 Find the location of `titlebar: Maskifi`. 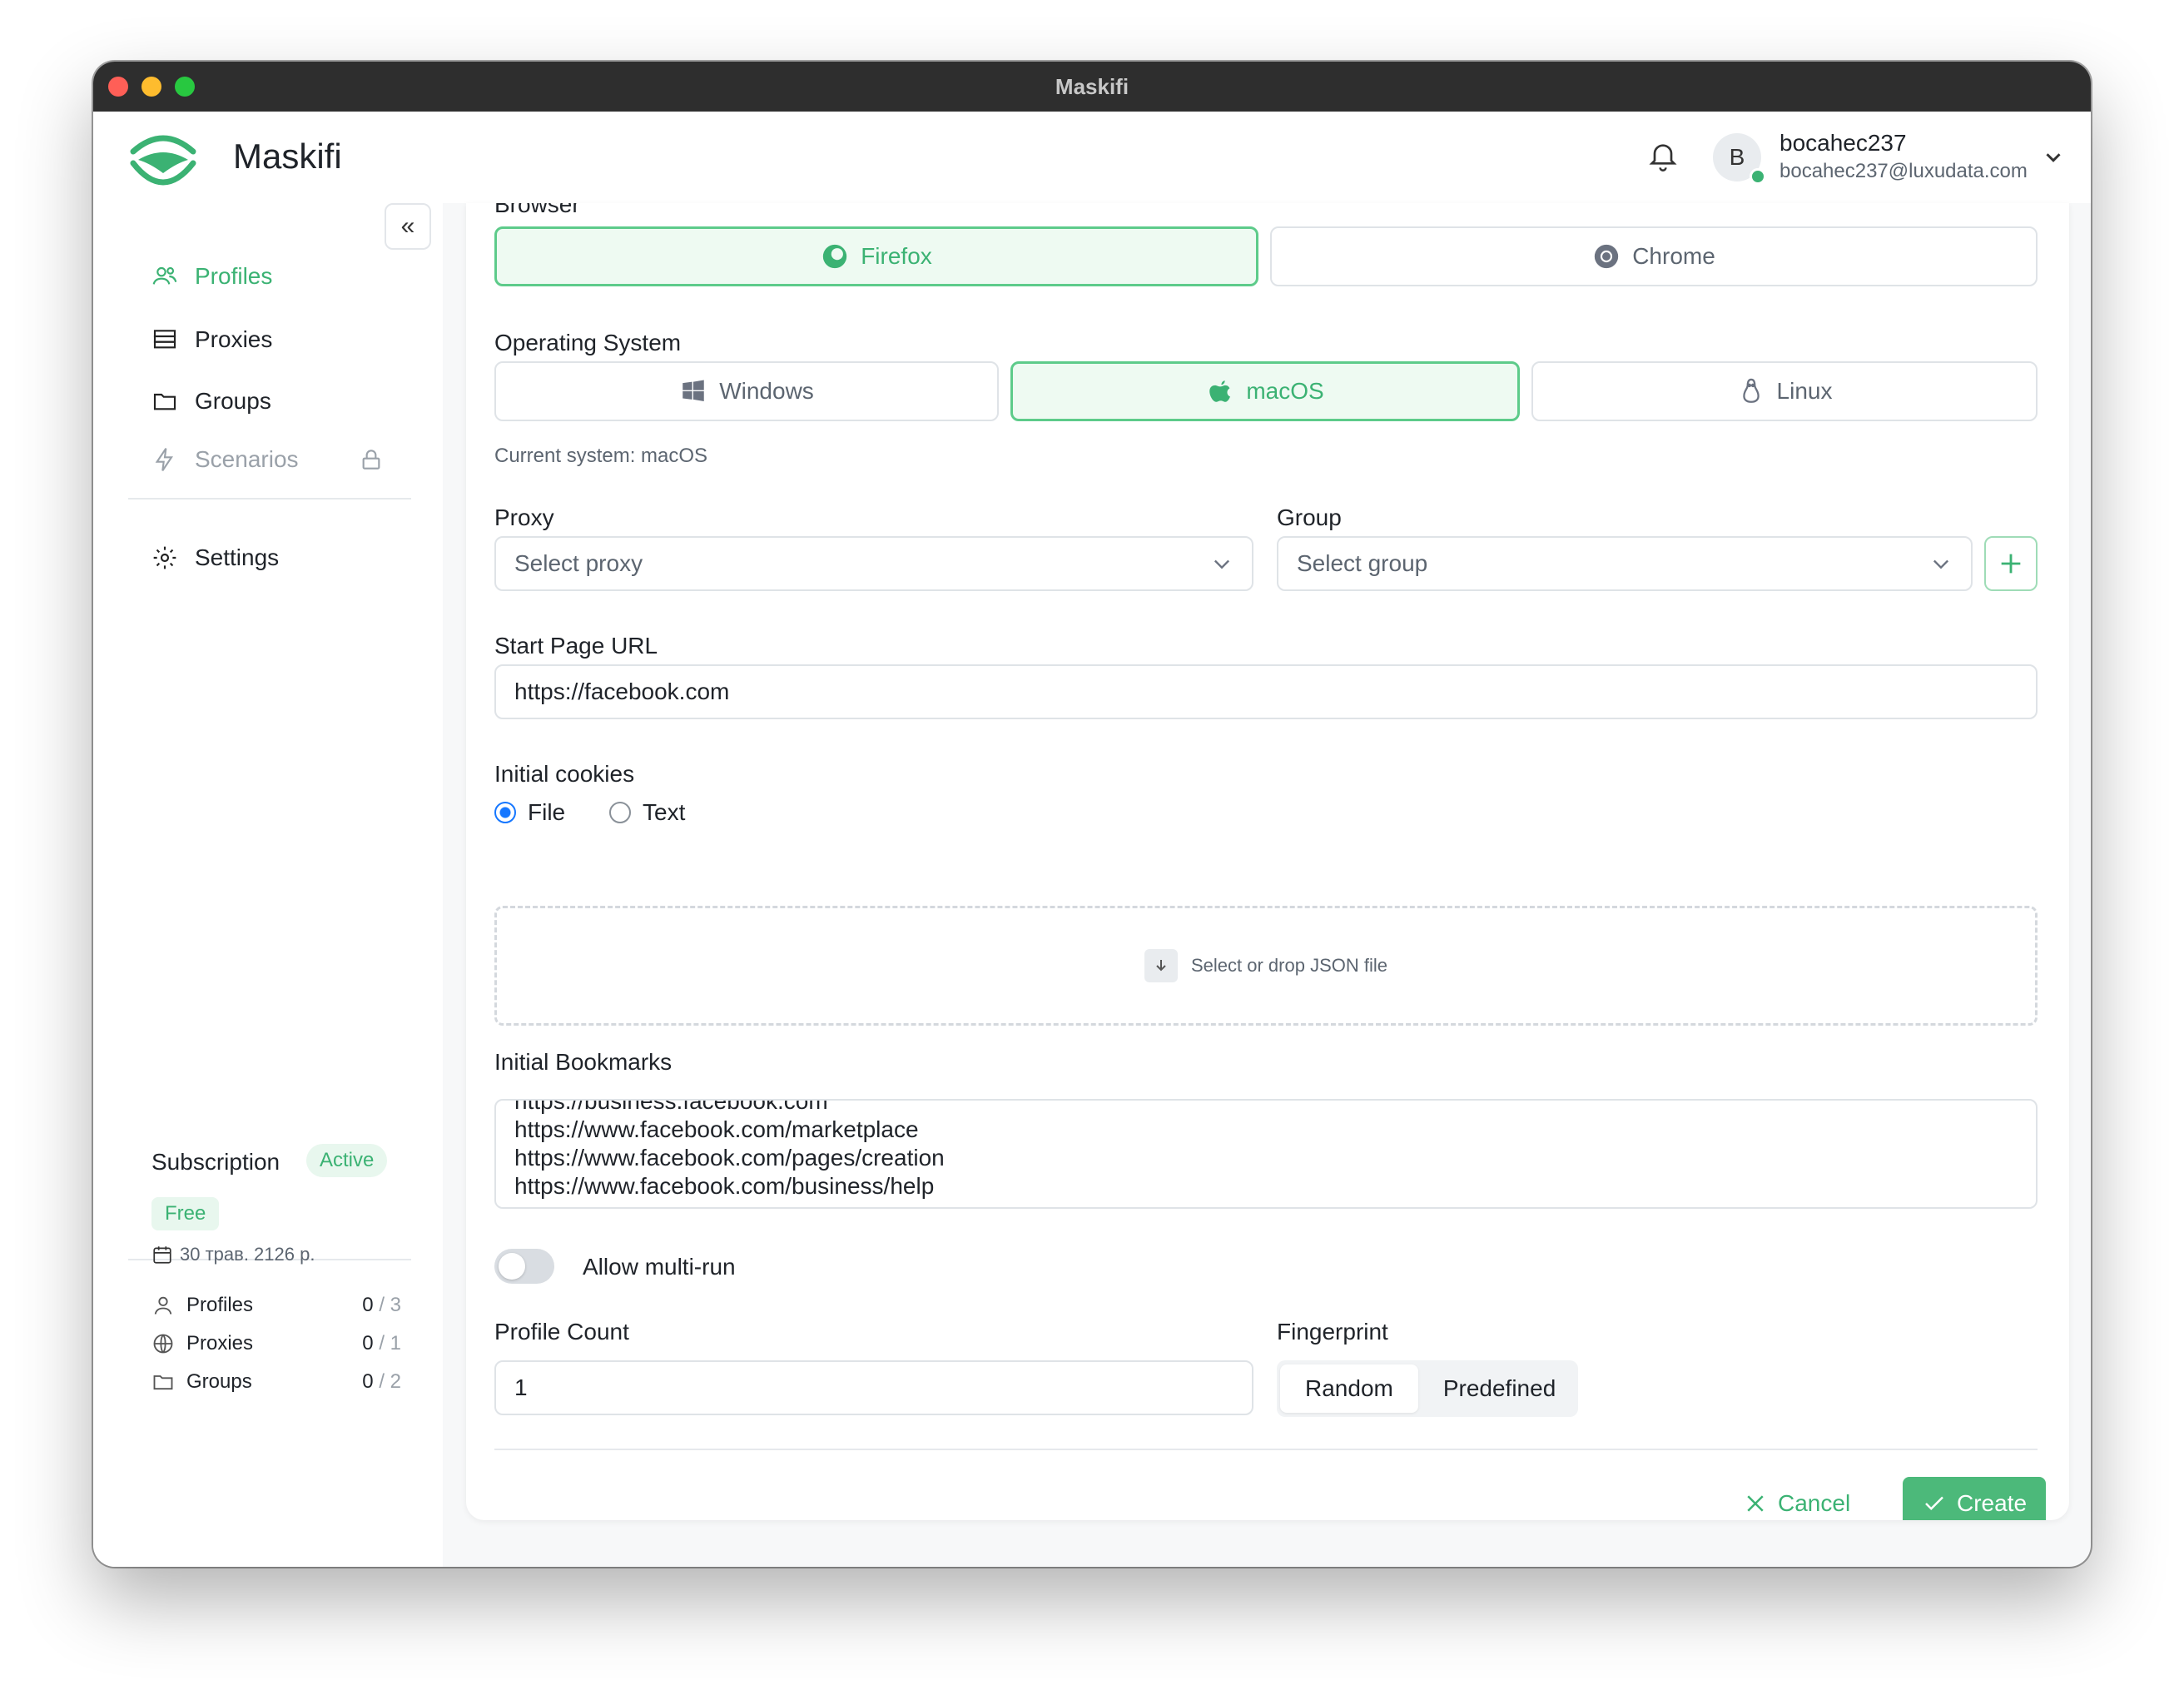

titlebar: Maskifi is located at coordinates (1092, 87).